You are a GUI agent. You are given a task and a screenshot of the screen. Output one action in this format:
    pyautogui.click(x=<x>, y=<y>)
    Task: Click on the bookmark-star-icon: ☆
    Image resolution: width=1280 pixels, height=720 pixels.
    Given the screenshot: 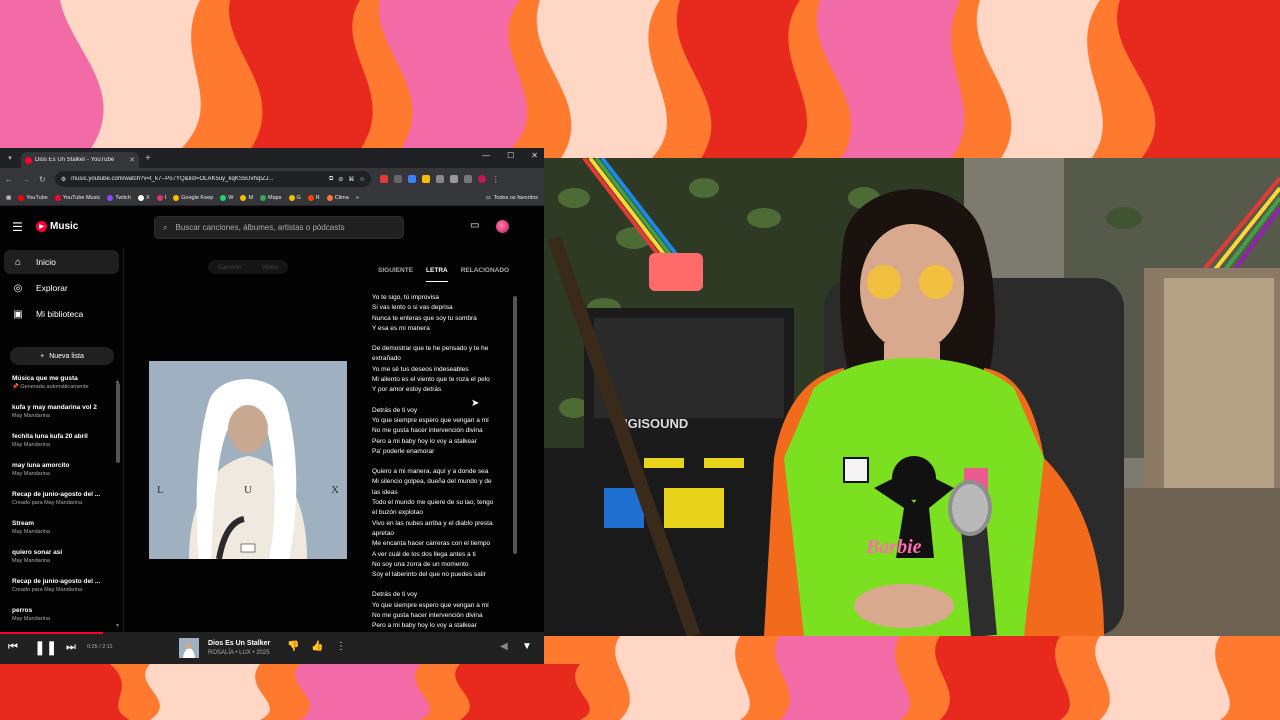 What is the action you would take?
    pyautogui.click(x=361, y=179)
    